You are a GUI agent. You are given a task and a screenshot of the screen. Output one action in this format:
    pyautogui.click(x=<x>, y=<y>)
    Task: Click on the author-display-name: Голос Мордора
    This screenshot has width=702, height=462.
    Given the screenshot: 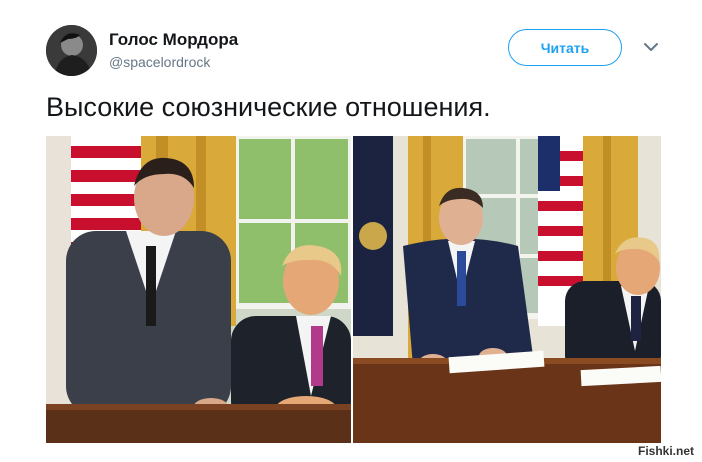 What is the action you would take?
    pyautogui.click(x=173, y=40)
    